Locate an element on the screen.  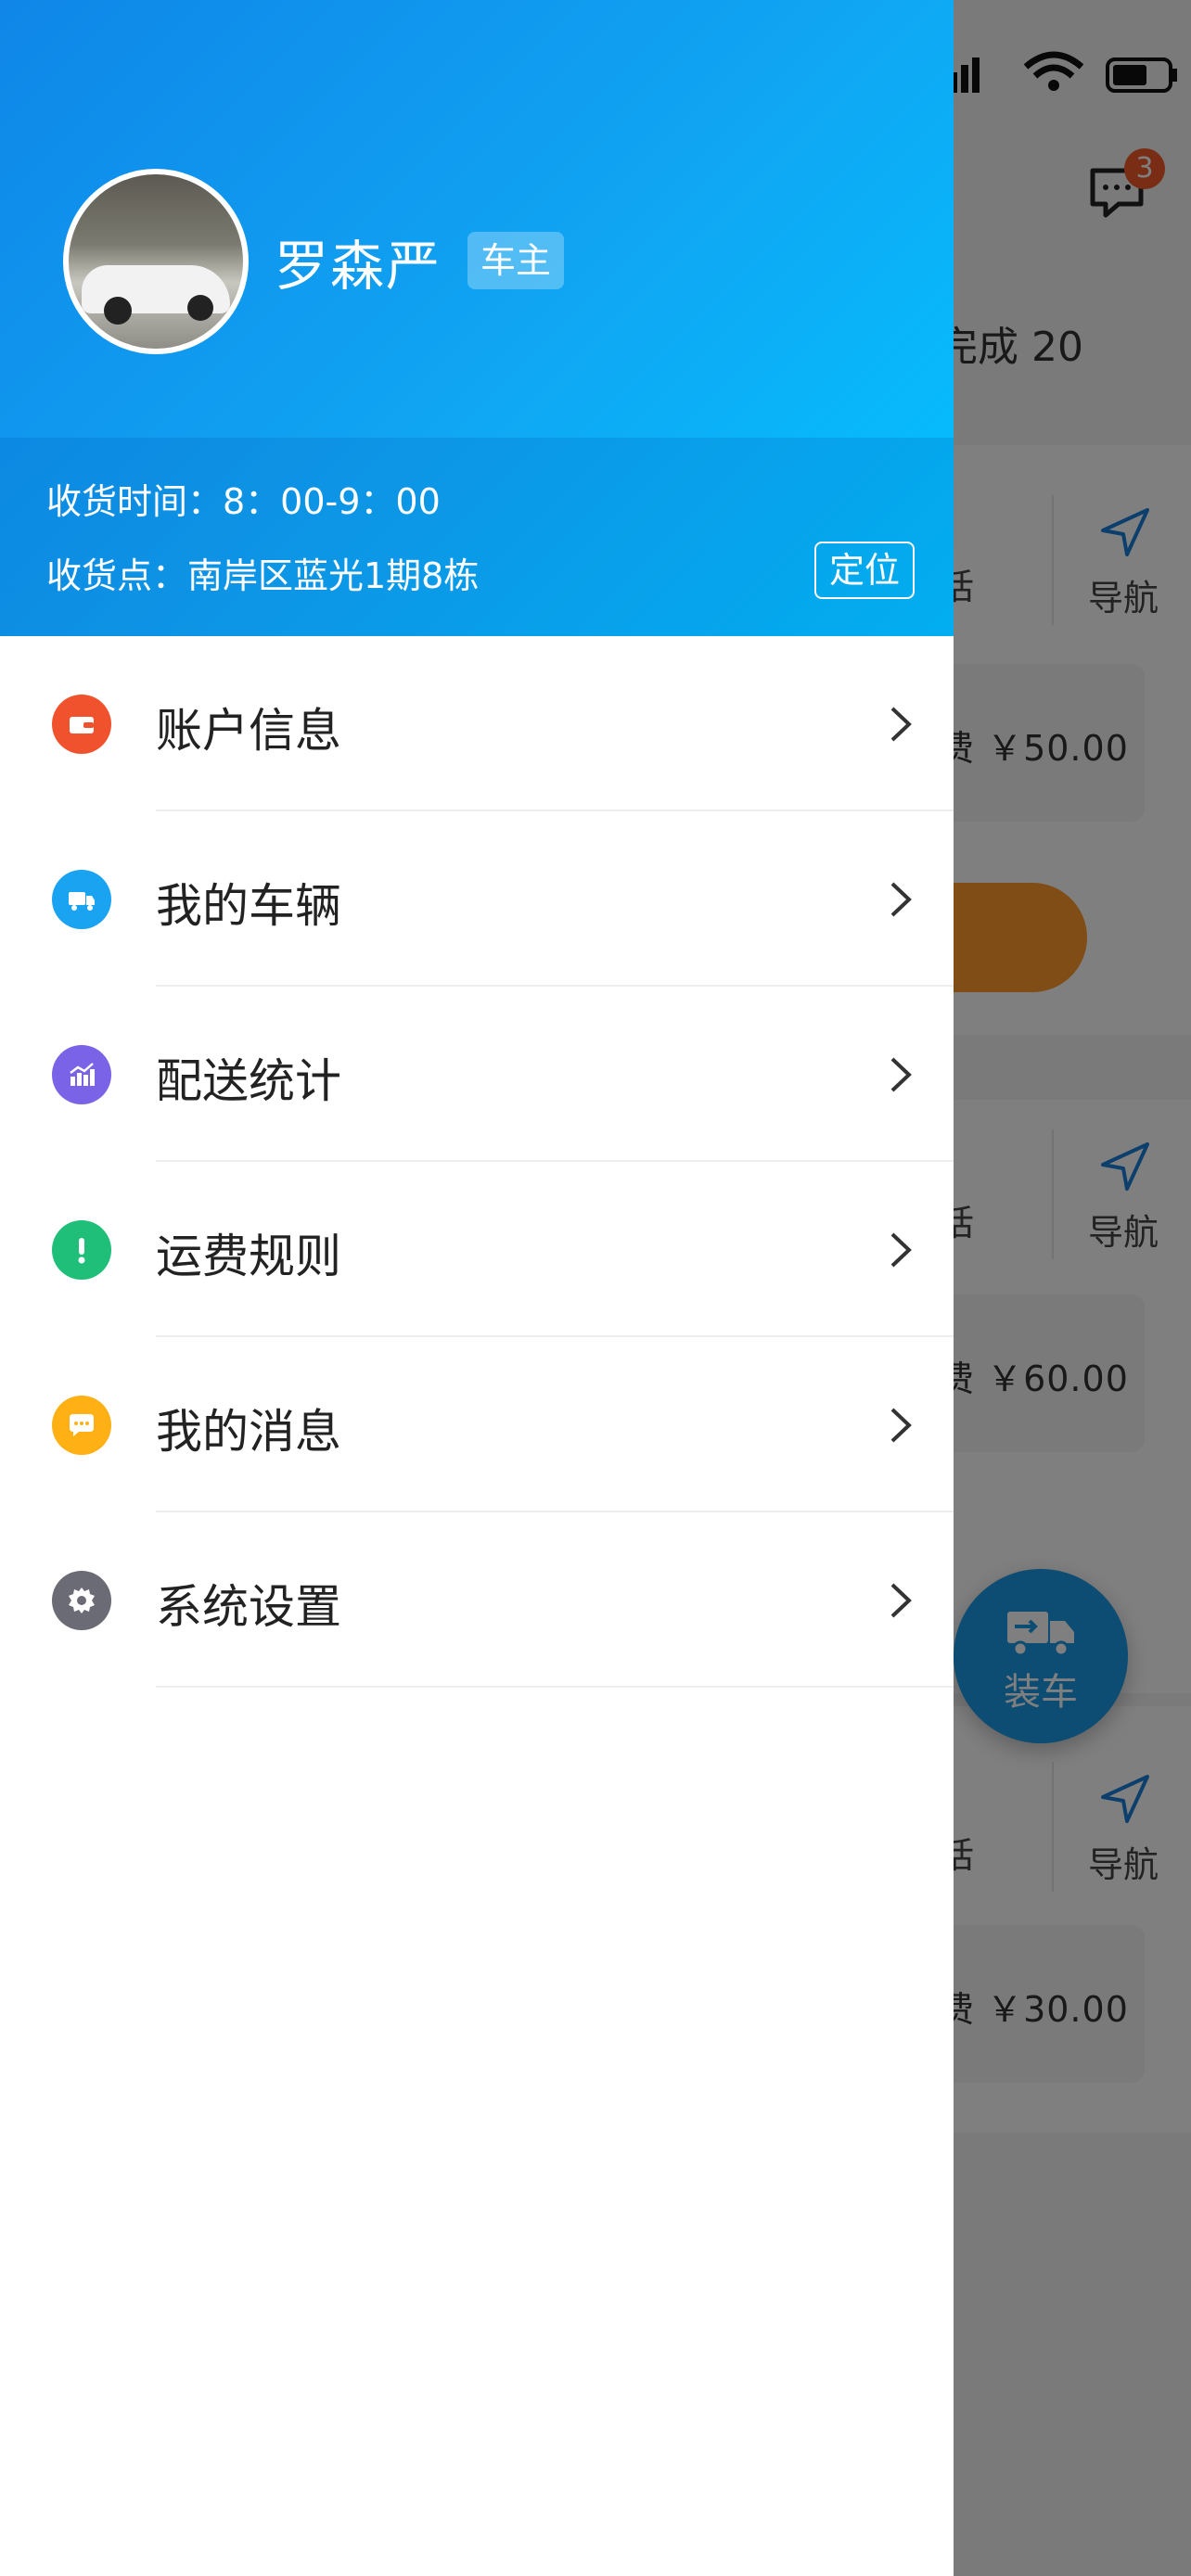
menu-item-messages: 我的消息 is located at coordinates (477, 1424).